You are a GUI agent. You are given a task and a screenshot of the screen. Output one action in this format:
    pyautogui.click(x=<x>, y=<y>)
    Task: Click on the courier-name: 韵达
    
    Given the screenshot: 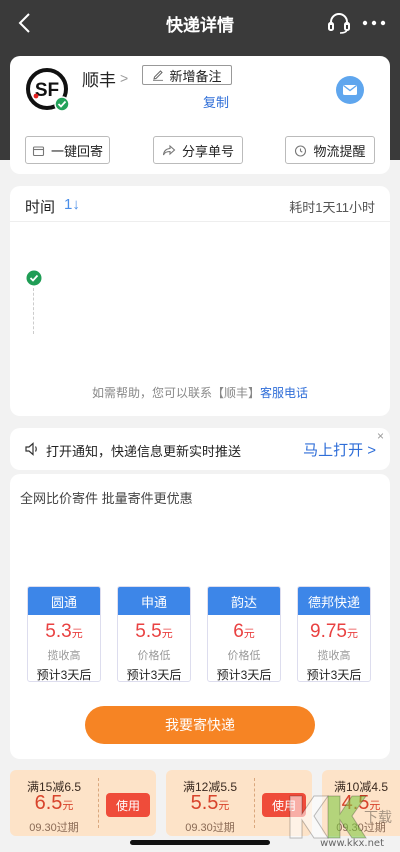 What is the action you would take?
    pyautogui.click(x=244, y=601)
    